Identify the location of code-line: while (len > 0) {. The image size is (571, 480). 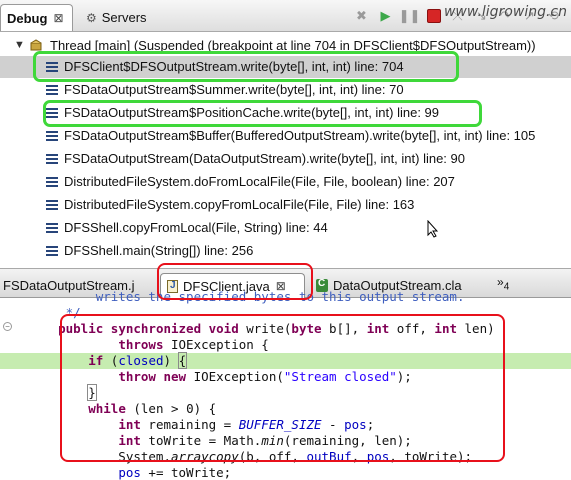
(285, 409).